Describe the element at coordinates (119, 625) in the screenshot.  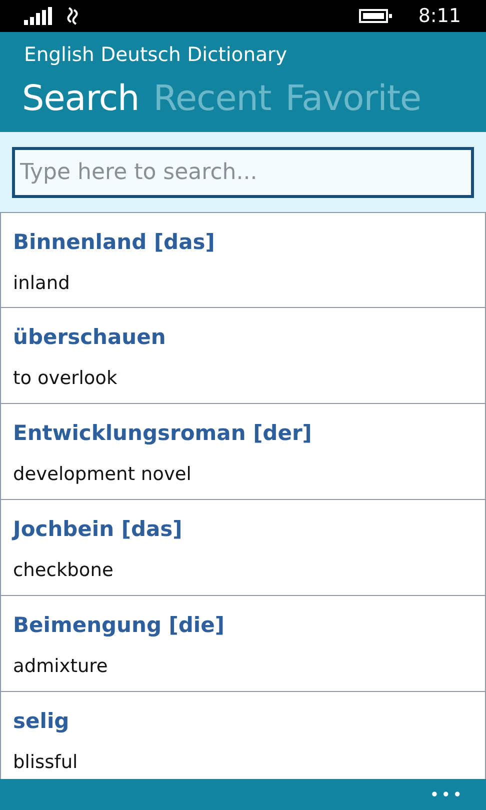
I see `entry-word: Beimengung [die]` at that location.